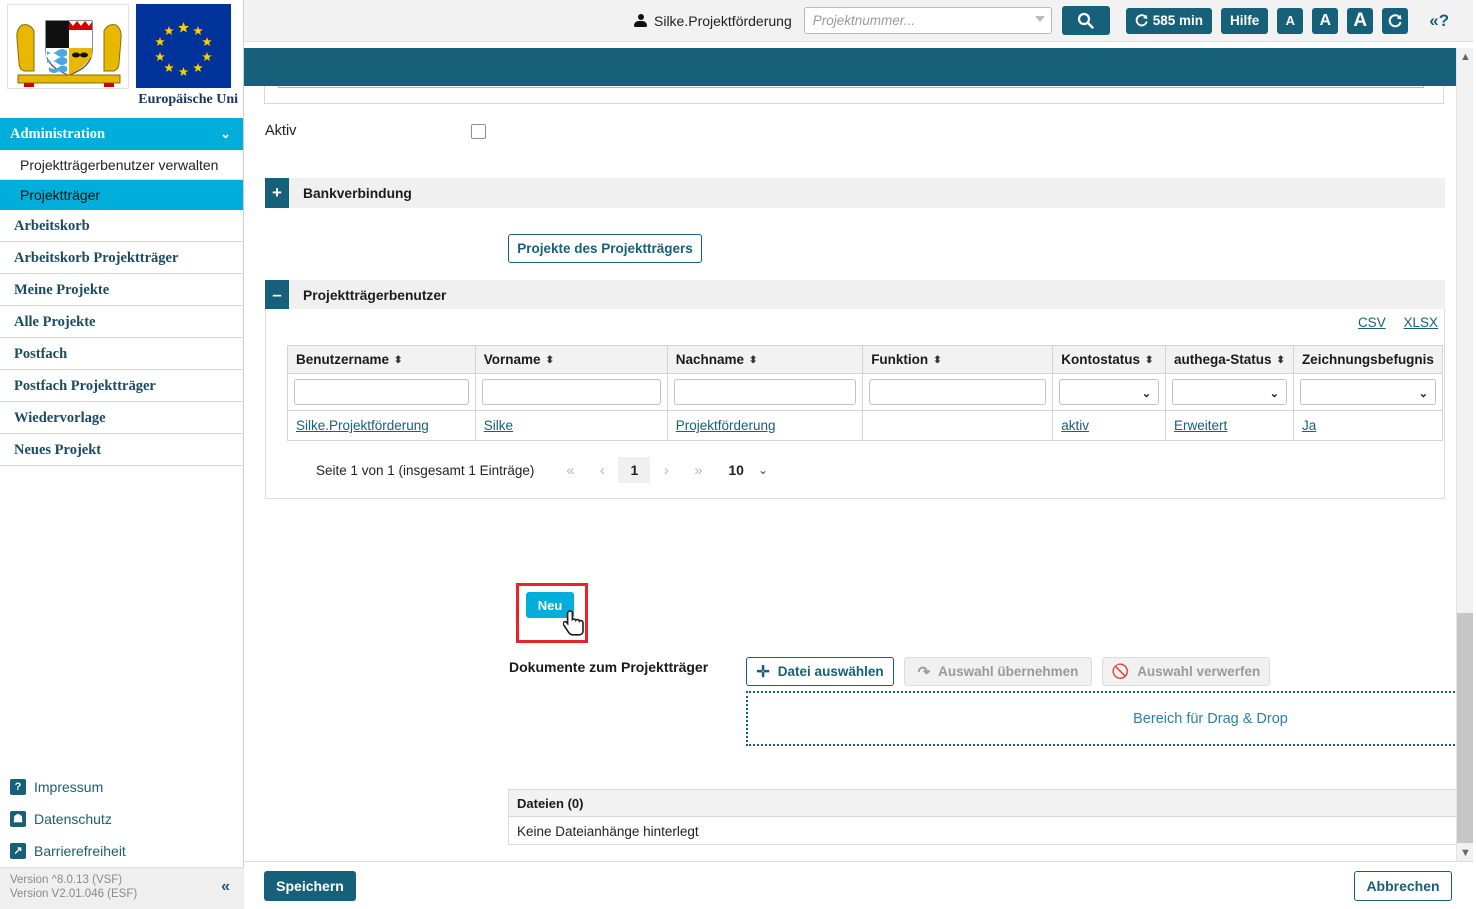  What do you see at coordinates (1368, 359) in the screenshot?
I see `col-zeichnungsbefugnis: Zeichnungsbefugnis` at bounding box center [1368, 359].